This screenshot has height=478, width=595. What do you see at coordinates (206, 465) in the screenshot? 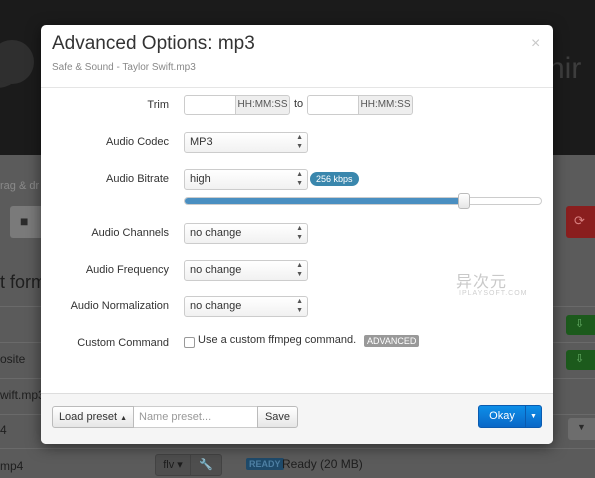
I see `wrench-icon: 🔧` at bounding box center [206, 465].